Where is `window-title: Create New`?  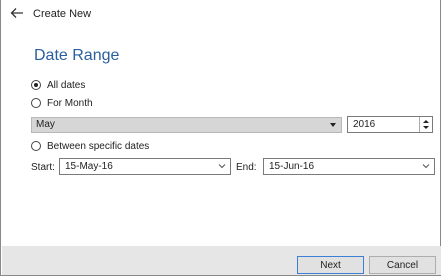
window-title: Create New is located at coordinates (62, 14).